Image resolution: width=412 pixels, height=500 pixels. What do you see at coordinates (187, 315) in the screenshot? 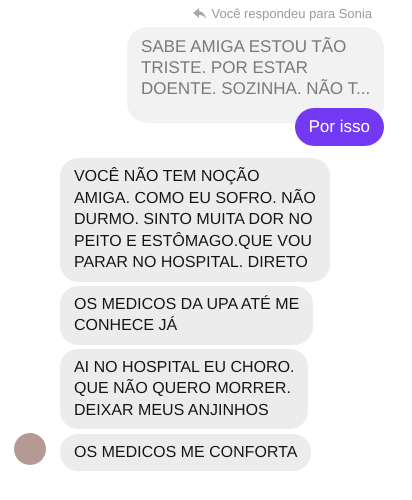
I see `received-message: OS MEDICOS DA UPA ATÉ ME CONHECE JÁ` at bounding box center [187, 315].